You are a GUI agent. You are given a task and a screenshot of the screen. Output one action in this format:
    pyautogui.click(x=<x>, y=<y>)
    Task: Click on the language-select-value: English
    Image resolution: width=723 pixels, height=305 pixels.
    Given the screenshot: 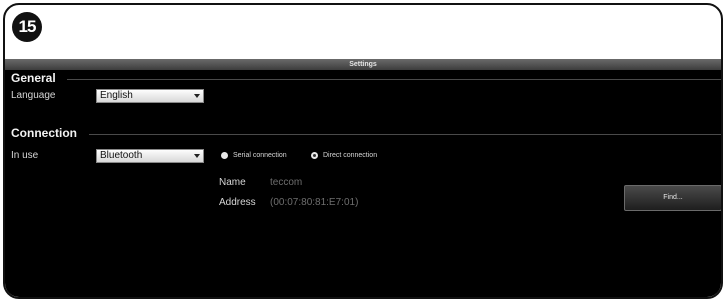 What is the action you would take?
    pyautogui.click(x=116, y=95)
    